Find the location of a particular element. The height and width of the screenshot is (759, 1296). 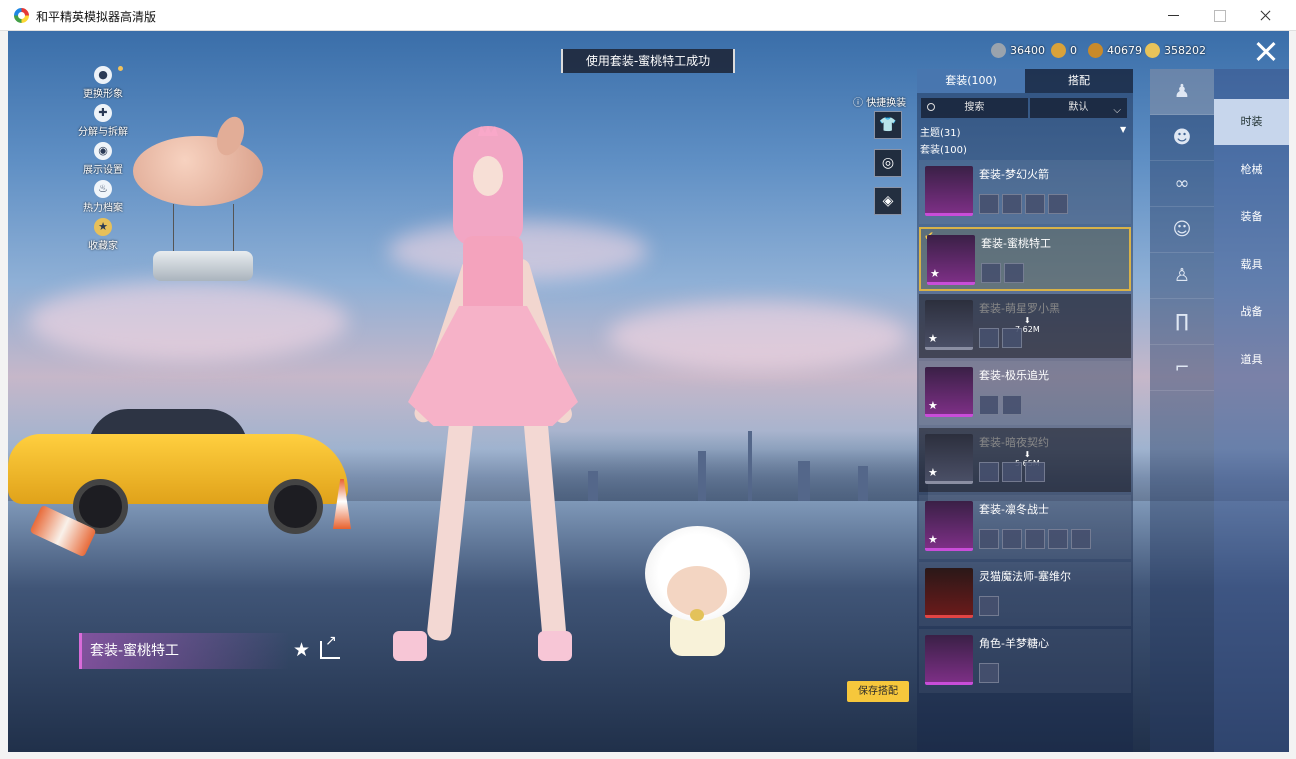

outfit-card-selected: ✔ ★ 套装-蜜桃特工 is located at coordinates (1025, 259).